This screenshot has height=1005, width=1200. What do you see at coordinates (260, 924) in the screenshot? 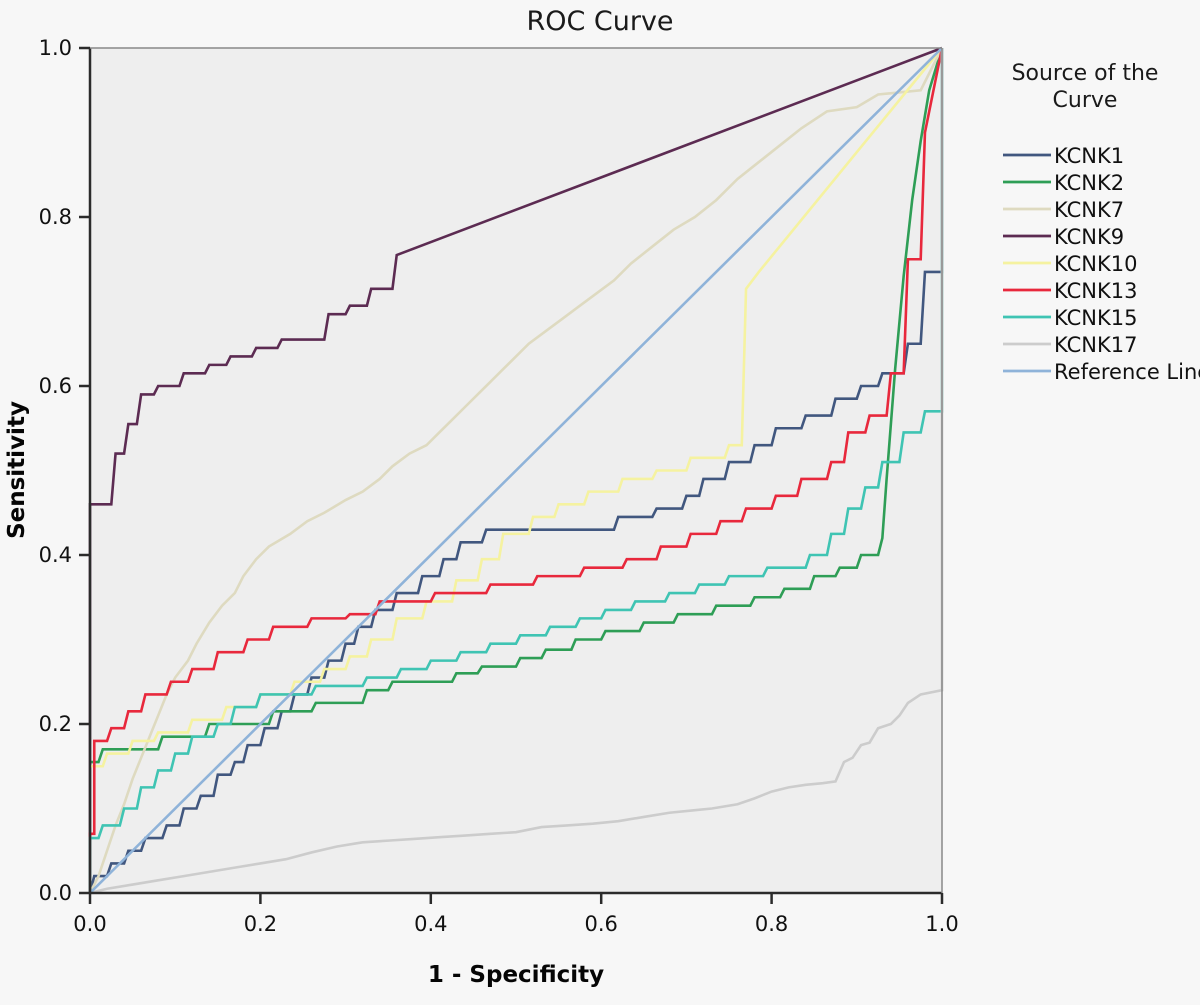
I see `x-tick-label: 0.2` at bounding box center [260, 924].